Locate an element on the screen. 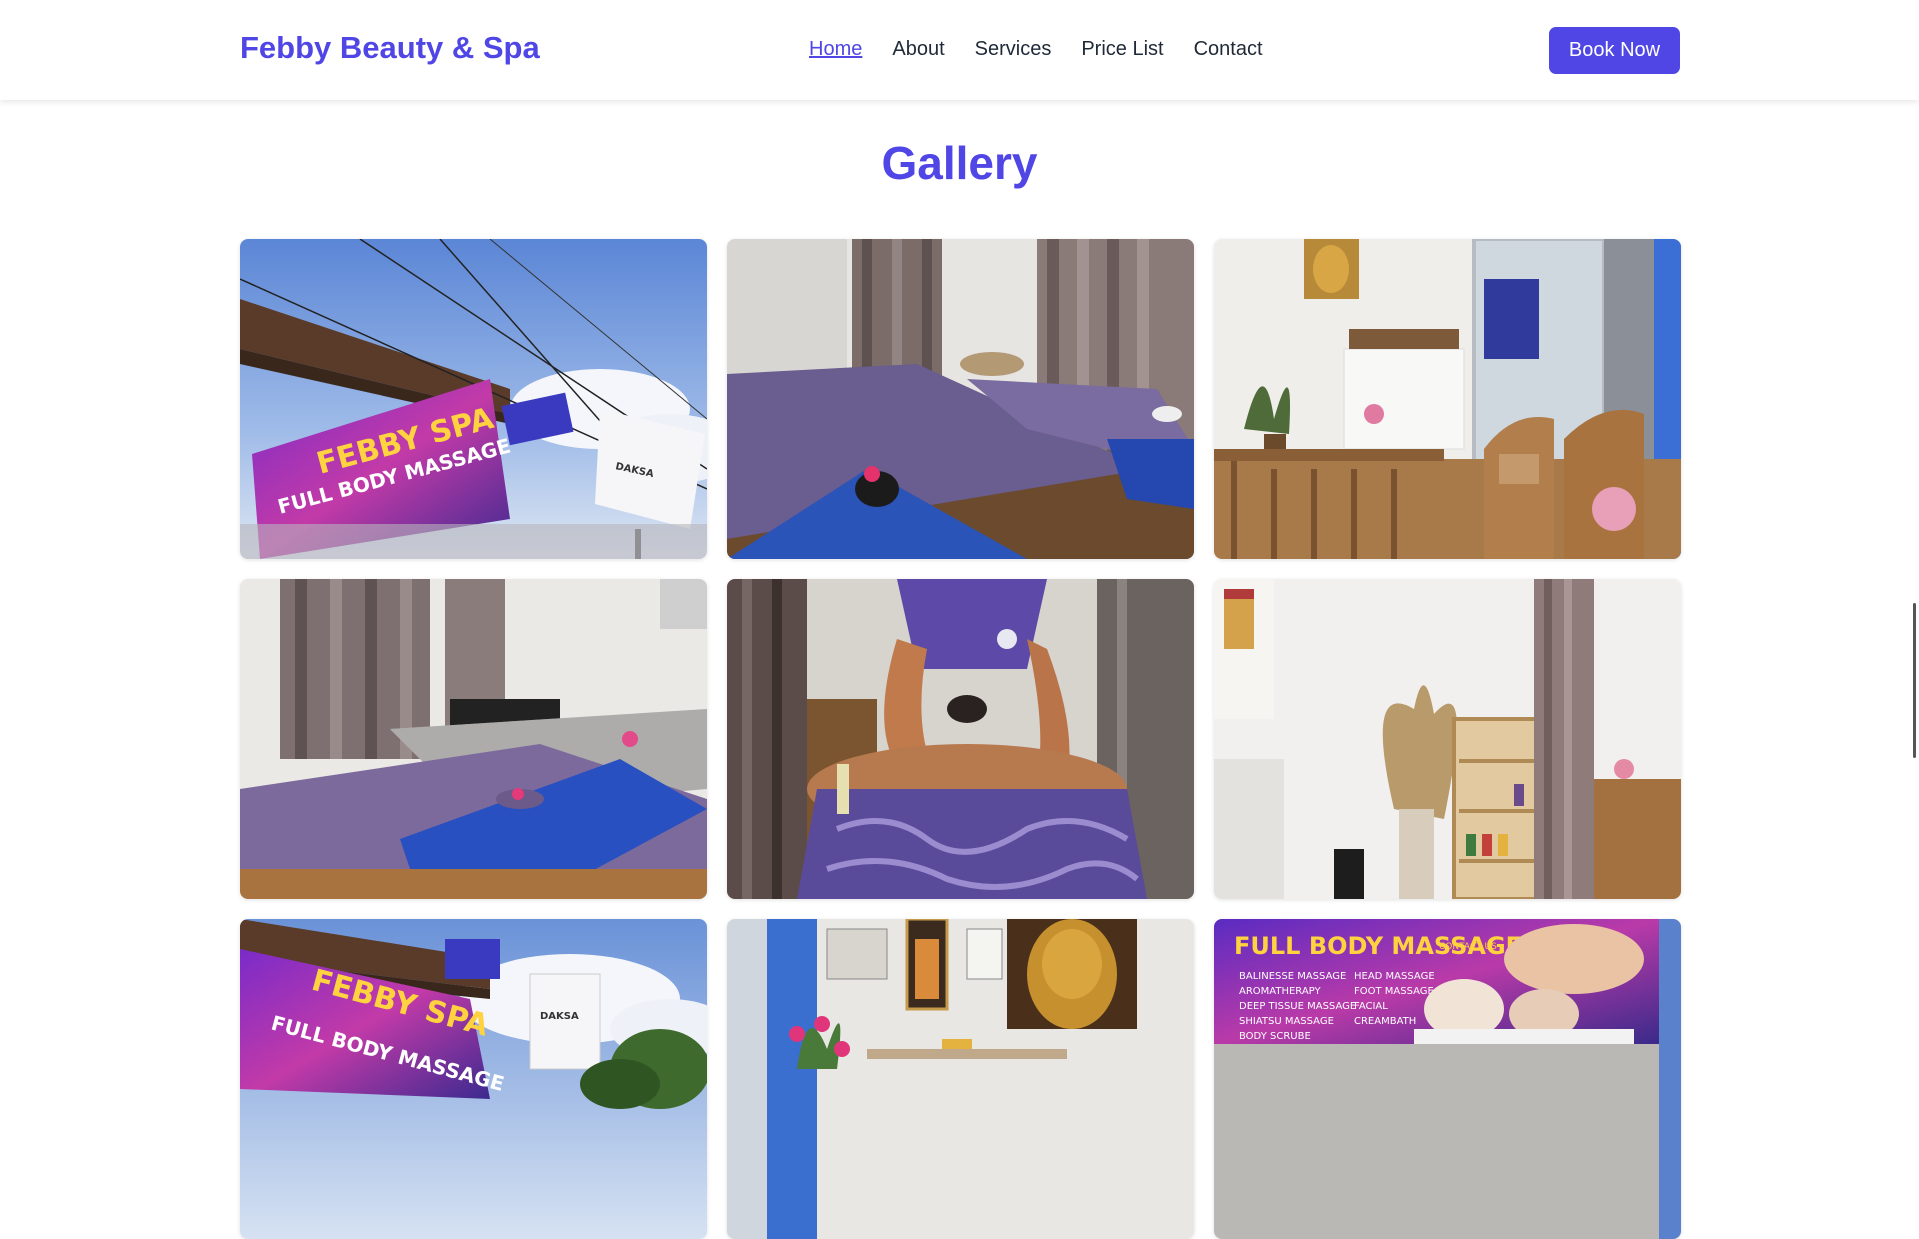  buddha-wall-image is located at coordinates (960, 1079).